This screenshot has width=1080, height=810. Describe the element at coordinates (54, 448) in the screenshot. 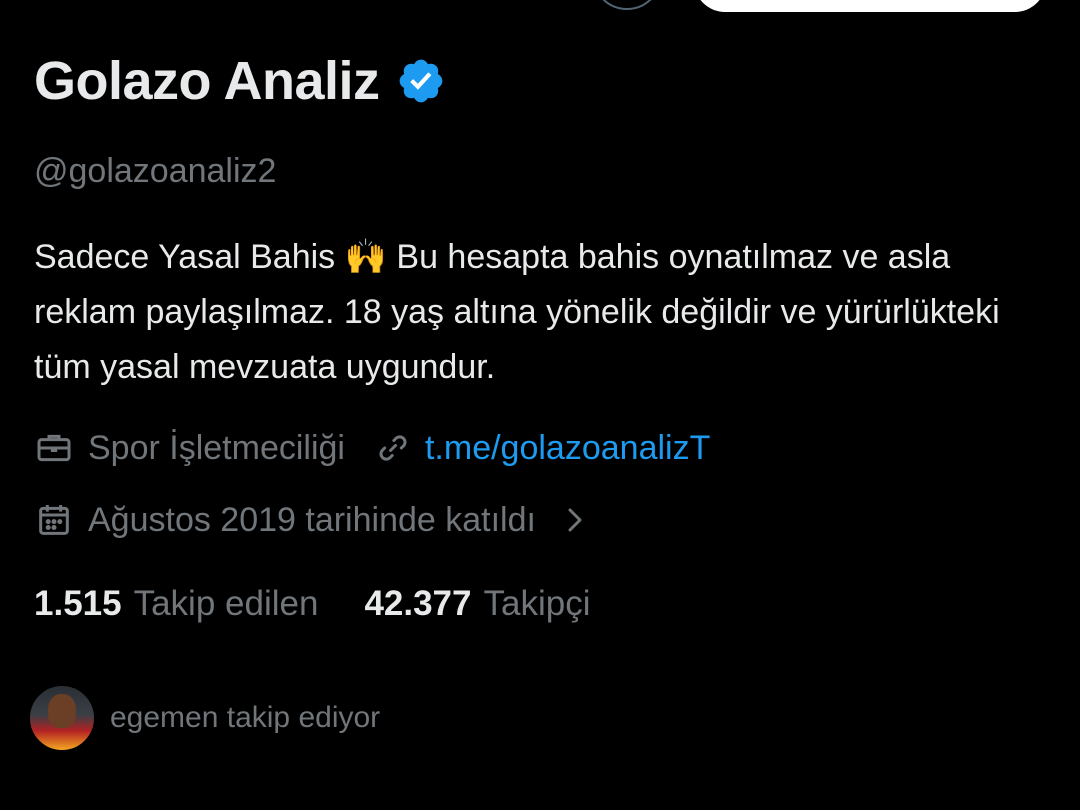

I see `briefcase-icon` at that location.